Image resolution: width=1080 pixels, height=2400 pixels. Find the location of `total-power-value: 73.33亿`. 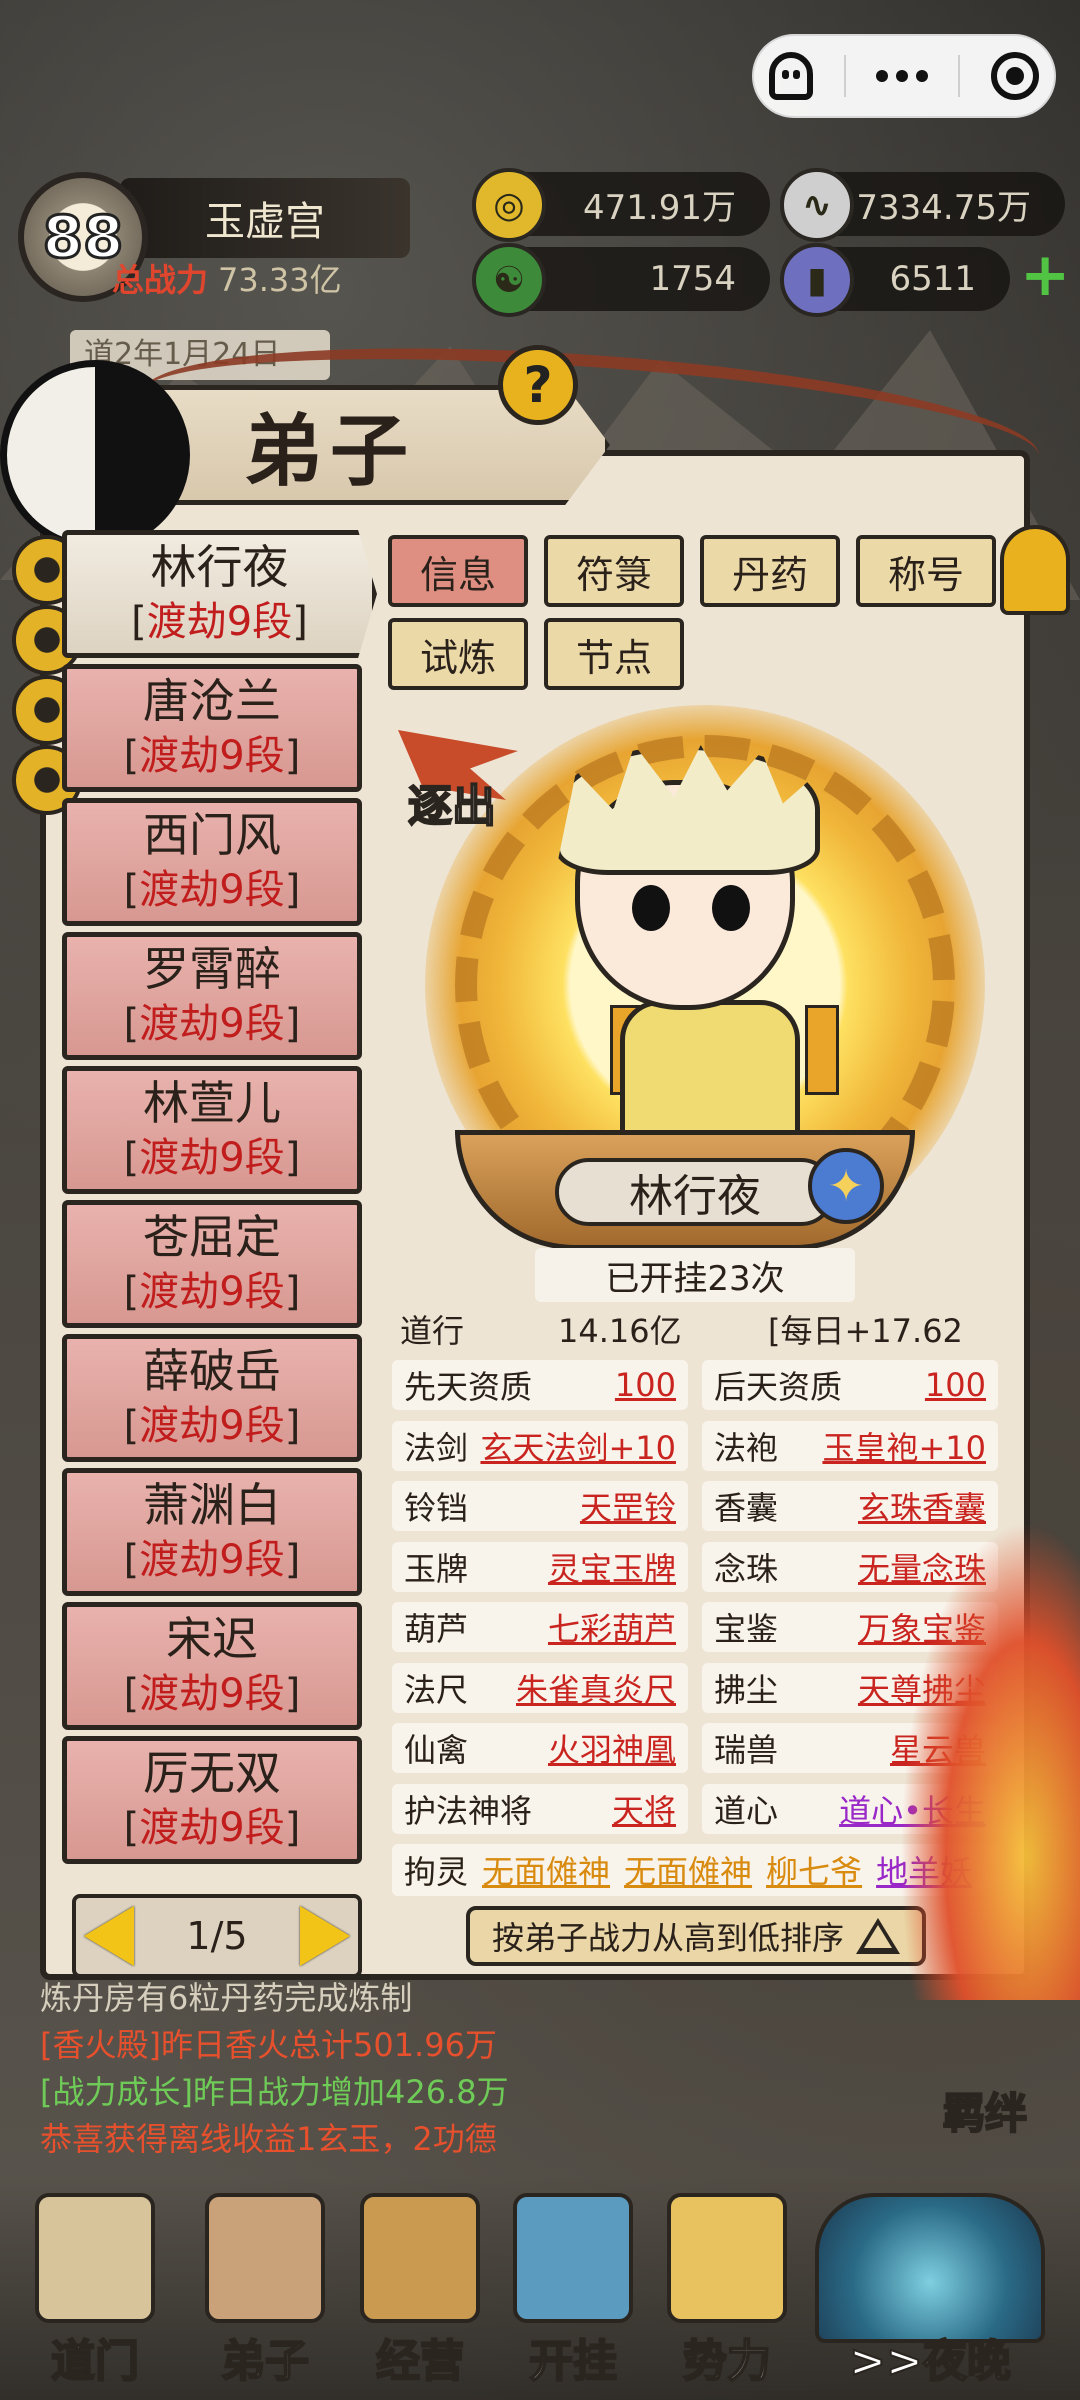

total-power-value: 73.33亿 is located at coordinates (280, 280).